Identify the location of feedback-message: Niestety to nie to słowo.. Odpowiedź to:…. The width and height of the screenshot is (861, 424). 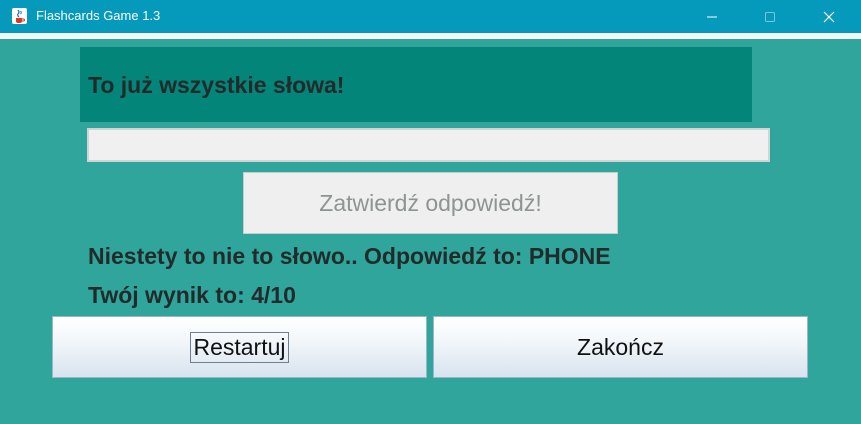
(349, 256).